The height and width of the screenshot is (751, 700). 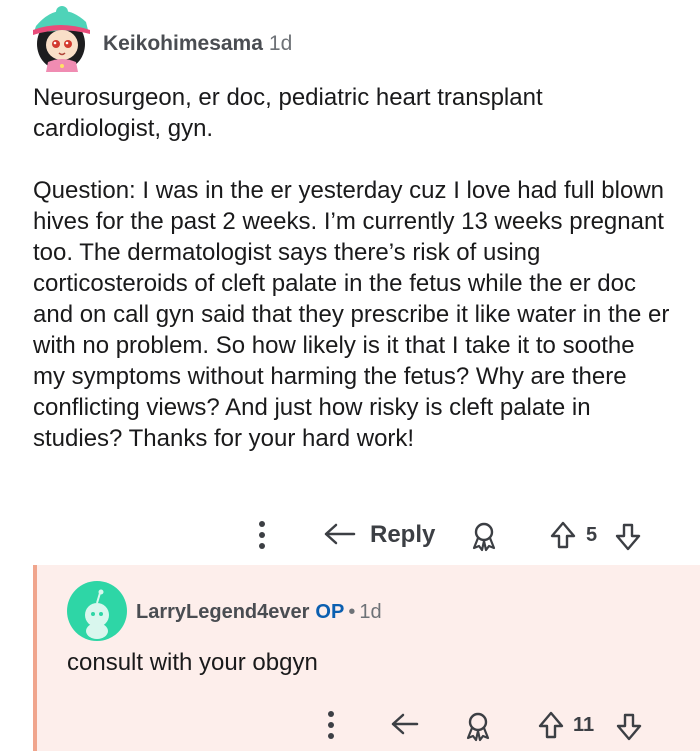 What do you see at coordinates (280, 43) in the screenshot?
I see `comment-age: 1d` at bounding box center [280, 43].